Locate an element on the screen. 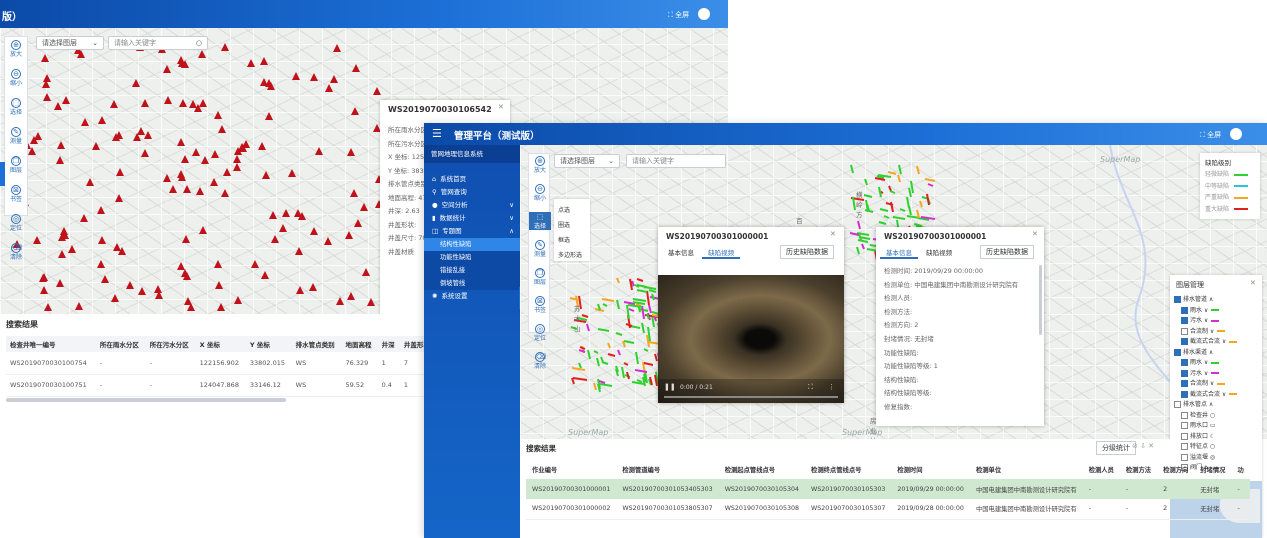 This screenshot has height=538, width=1267. keyword-search-input: 请输入关键字 ○ is located at coordinates (158, 43).